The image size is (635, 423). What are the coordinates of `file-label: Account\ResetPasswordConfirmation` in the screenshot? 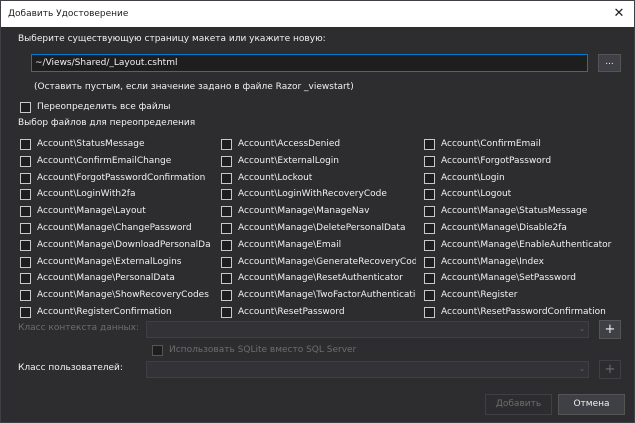 It's located at (523, 312).